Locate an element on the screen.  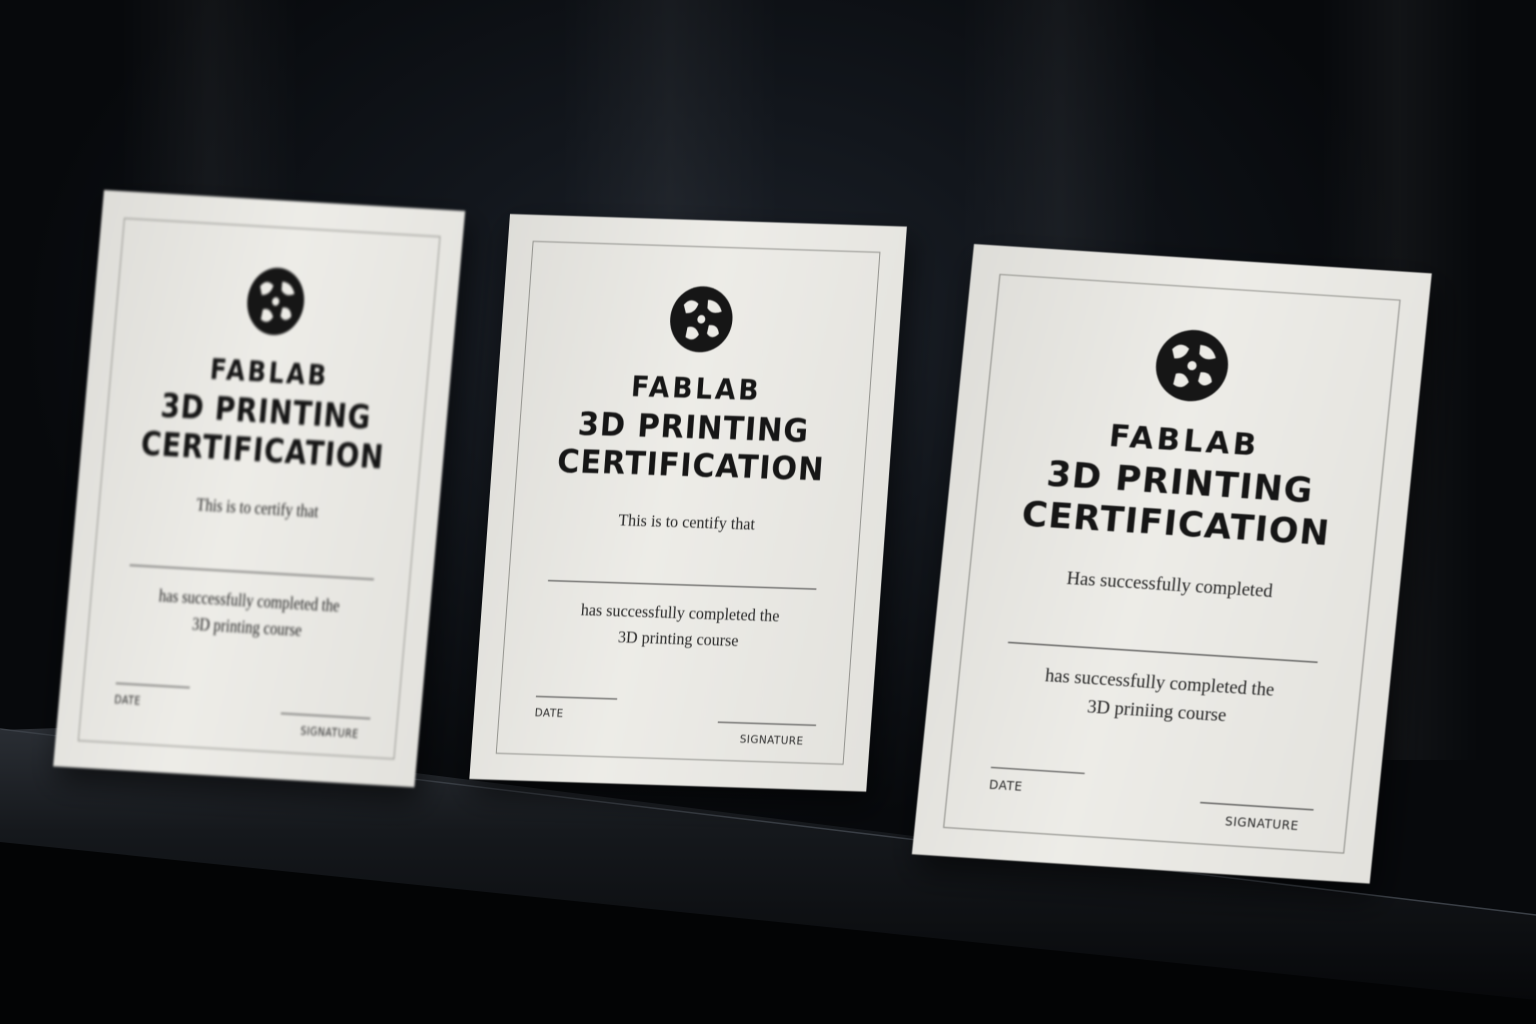
signature-label: SIGNATURE is located at coordinates (772, 740).